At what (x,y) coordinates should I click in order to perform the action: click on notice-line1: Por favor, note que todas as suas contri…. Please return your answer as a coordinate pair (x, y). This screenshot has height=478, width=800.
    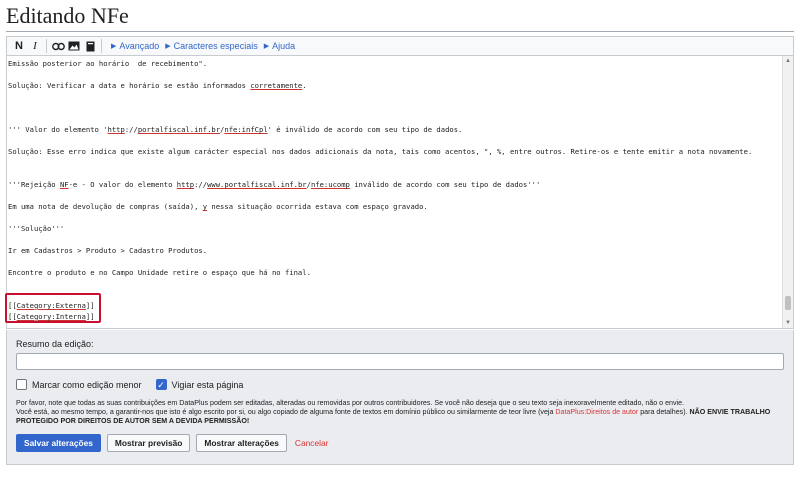
    Looking at the image, I should click on (350, 403).